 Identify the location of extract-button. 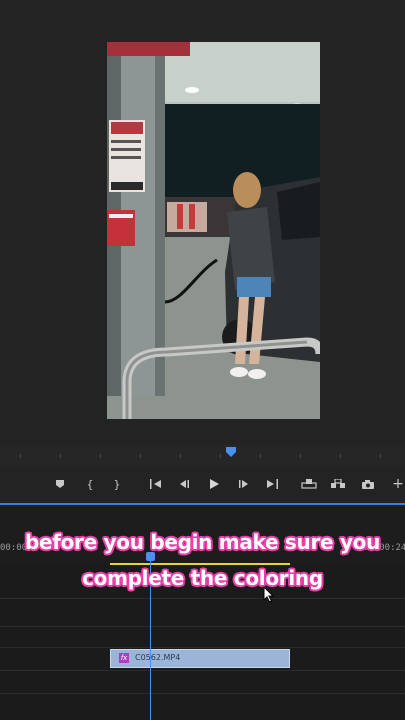
(338, 484).